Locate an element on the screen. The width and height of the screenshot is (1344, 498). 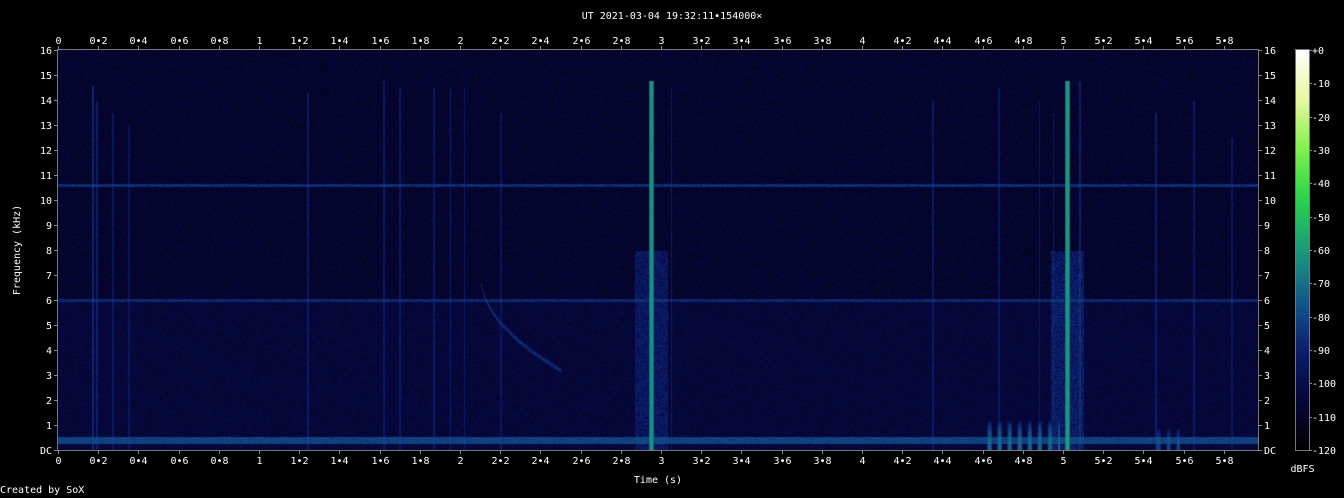
y-tick-label-left: 10 is located at coordinates (46, 201).